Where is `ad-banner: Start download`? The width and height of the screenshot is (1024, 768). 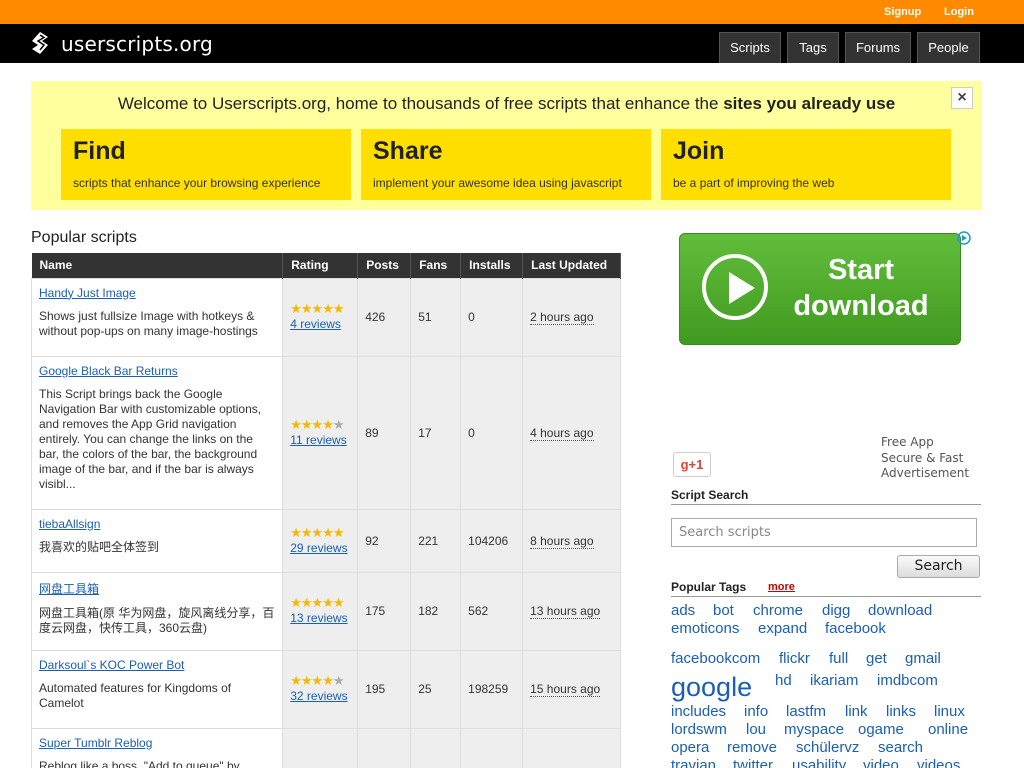 ad-banner: Start download is located at coordinates (820, 289).